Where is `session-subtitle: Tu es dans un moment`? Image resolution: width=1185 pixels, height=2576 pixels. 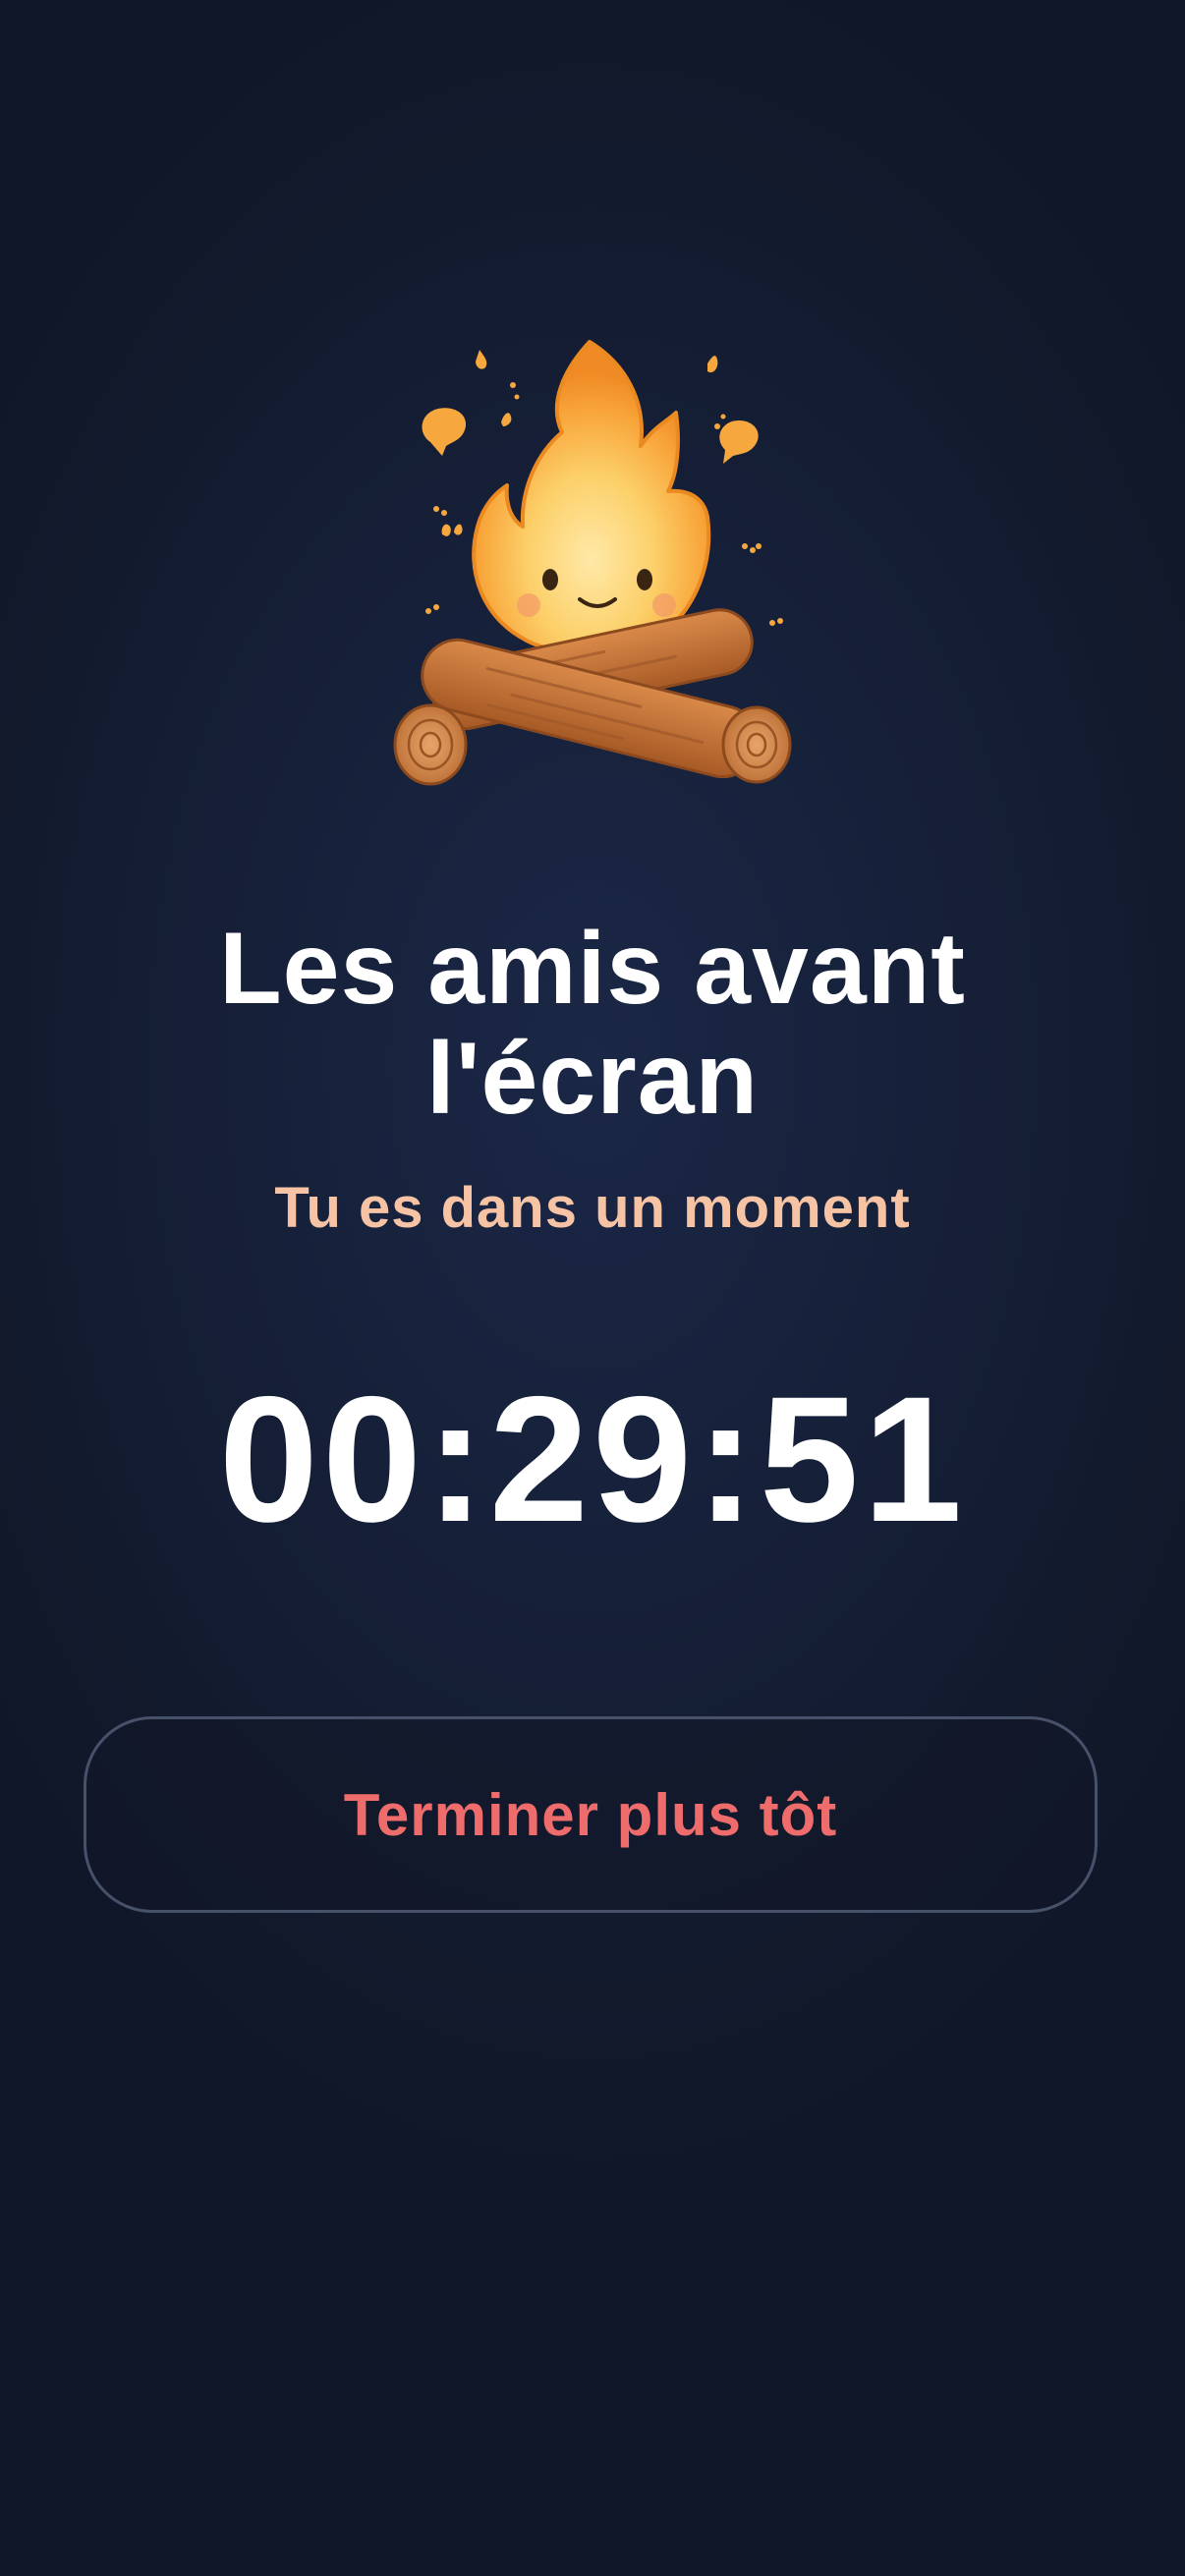 session-subtitle: Tu es dans un moment is located at coordinates (592, 1208).